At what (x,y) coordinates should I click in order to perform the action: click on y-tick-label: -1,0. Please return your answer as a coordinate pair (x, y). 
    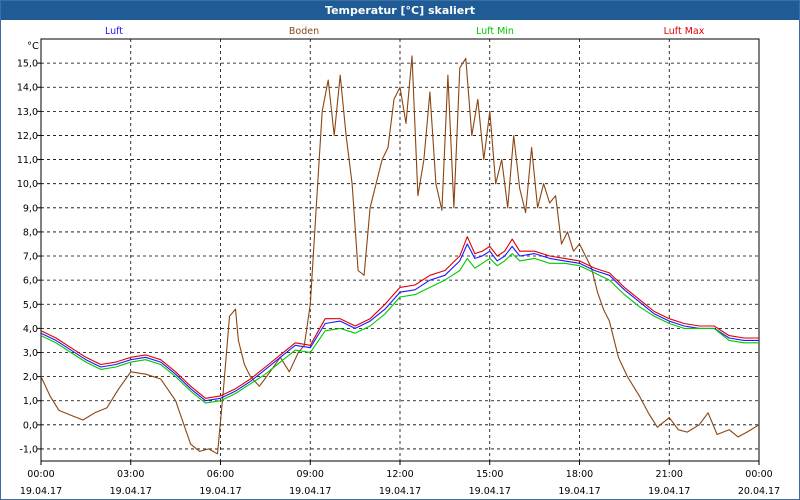
    Looking at the image, I should click on (28, 449).